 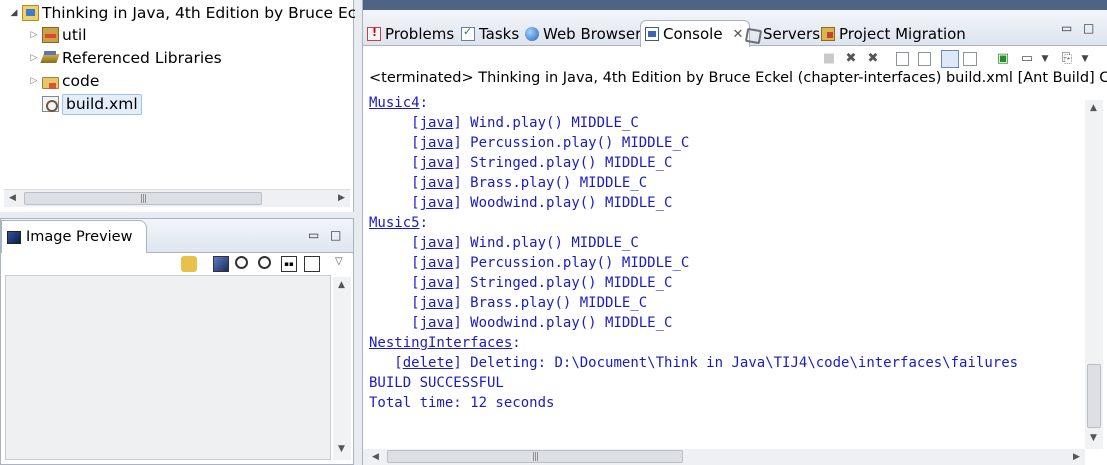 What do you see at coordinates (410, 34) in the screenshot?
I see `tab-problems: Problems` at bounding box center [410, 34].